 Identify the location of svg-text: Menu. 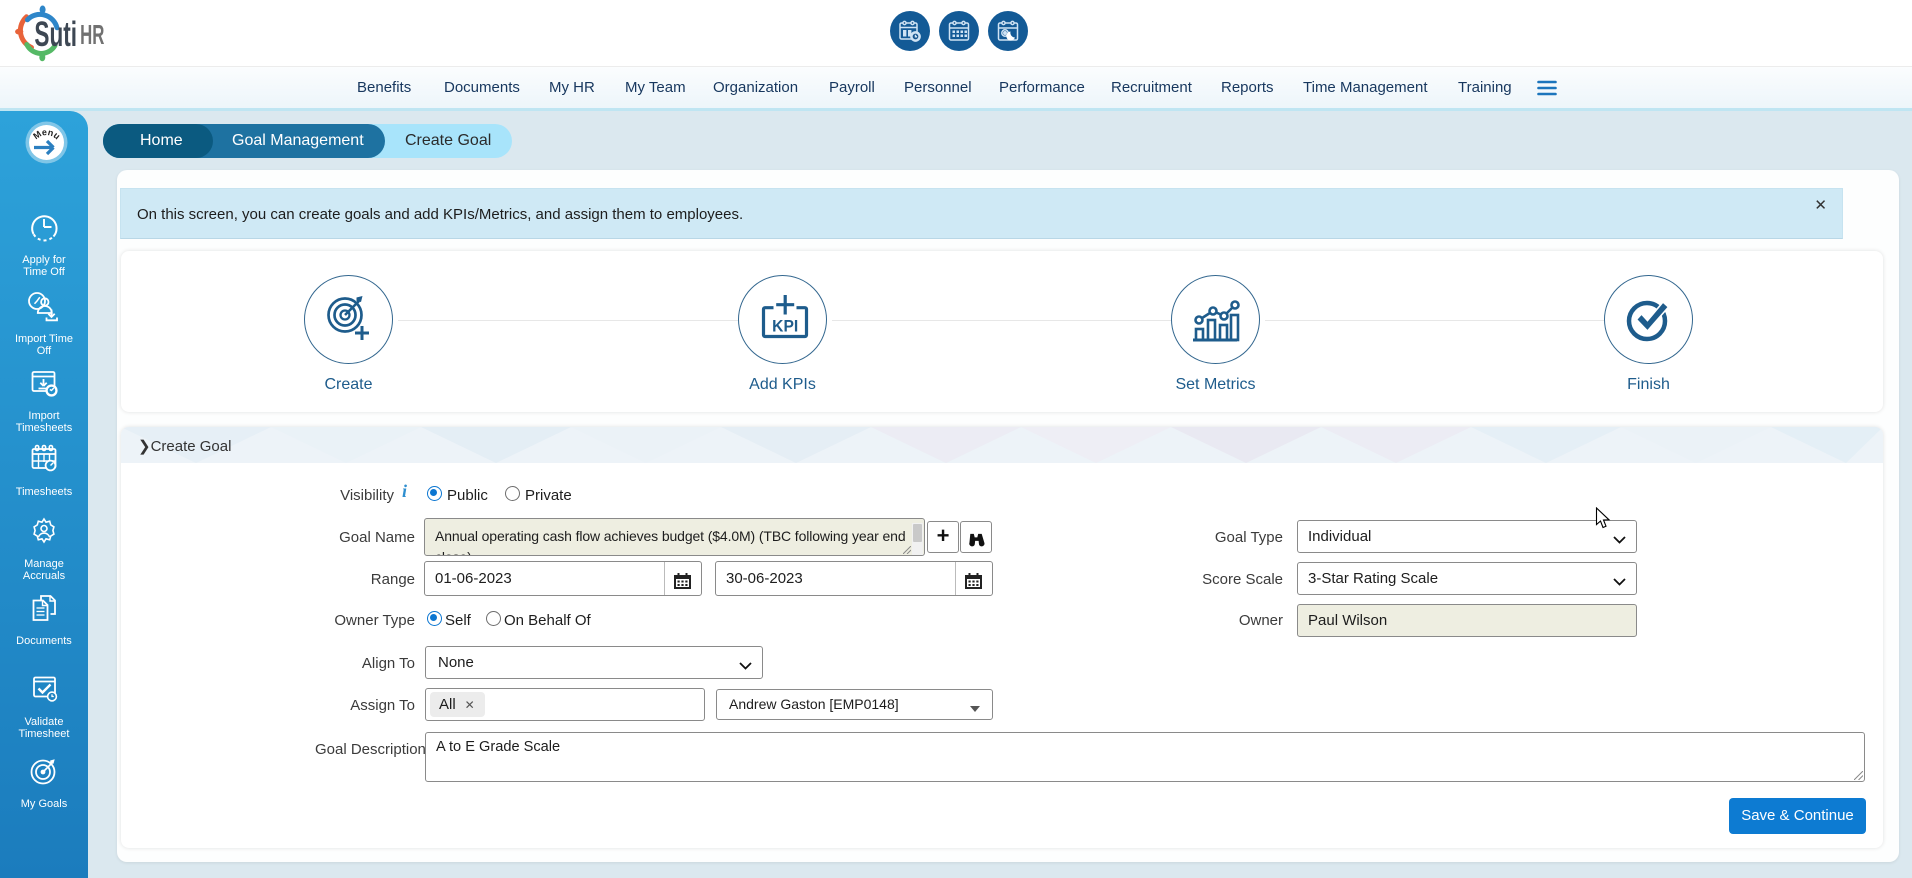
(46, 134).